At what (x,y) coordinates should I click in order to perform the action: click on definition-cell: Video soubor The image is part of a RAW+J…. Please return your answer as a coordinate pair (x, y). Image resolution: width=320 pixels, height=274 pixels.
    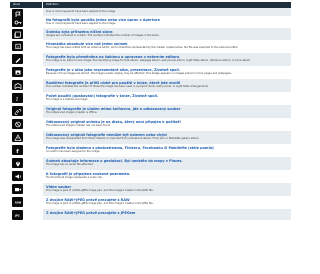
    Looking at the image, I should click on (167, 189).